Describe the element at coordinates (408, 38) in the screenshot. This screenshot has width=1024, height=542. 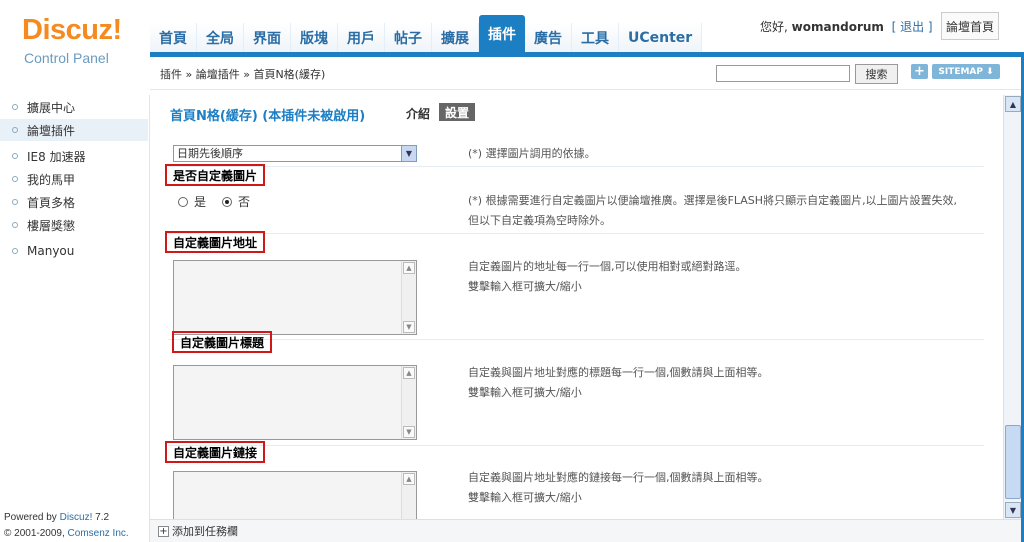
I see `nav-item-5: 帖子` at that location.